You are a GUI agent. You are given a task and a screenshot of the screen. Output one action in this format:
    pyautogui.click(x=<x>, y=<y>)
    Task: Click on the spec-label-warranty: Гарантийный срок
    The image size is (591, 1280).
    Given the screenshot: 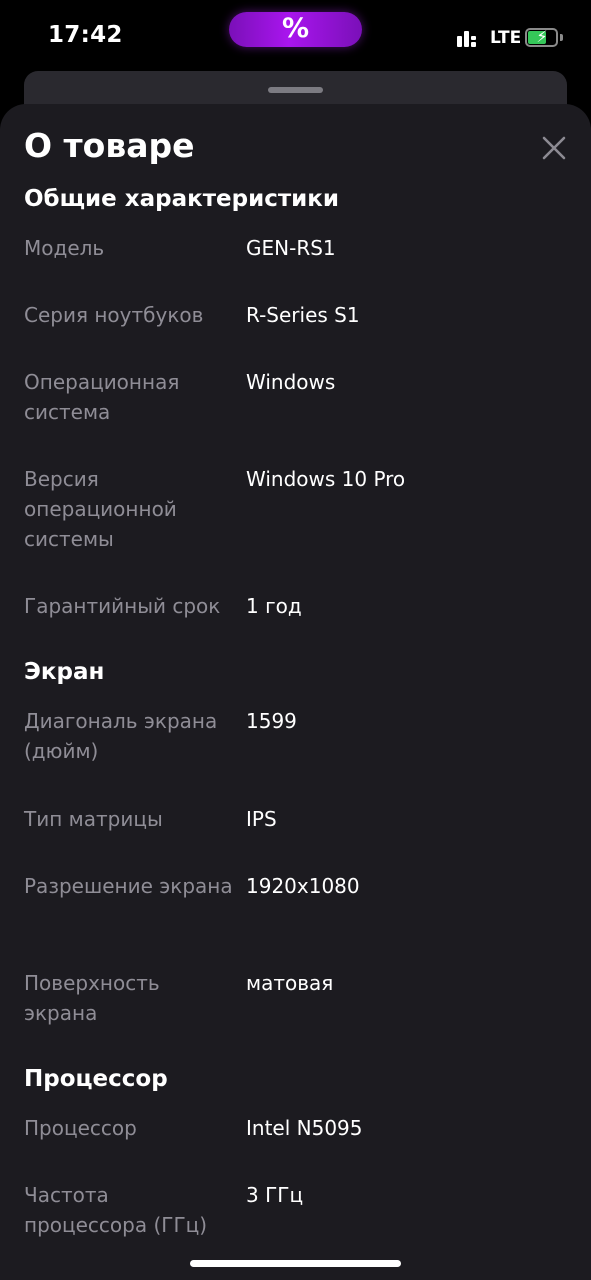 What is the action you would take?
    pyautogui.click(x=122, y=606)
    